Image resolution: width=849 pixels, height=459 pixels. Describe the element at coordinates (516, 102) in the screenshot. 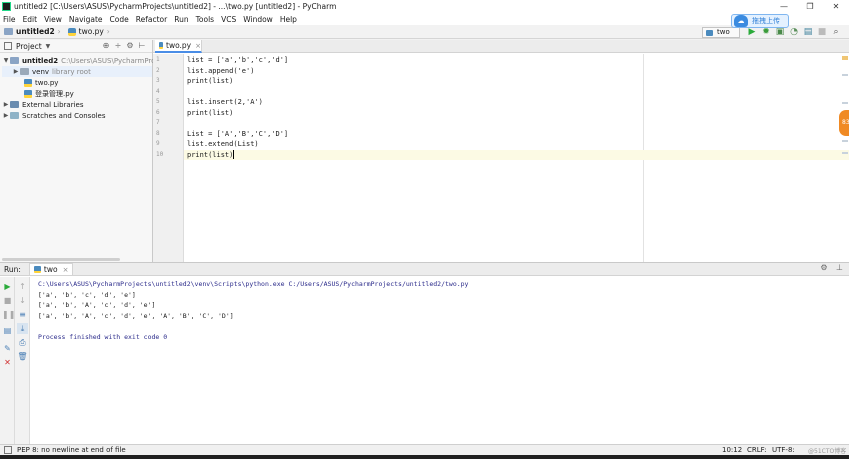

I see `code-line: list.insert(2,'A')` at that location.